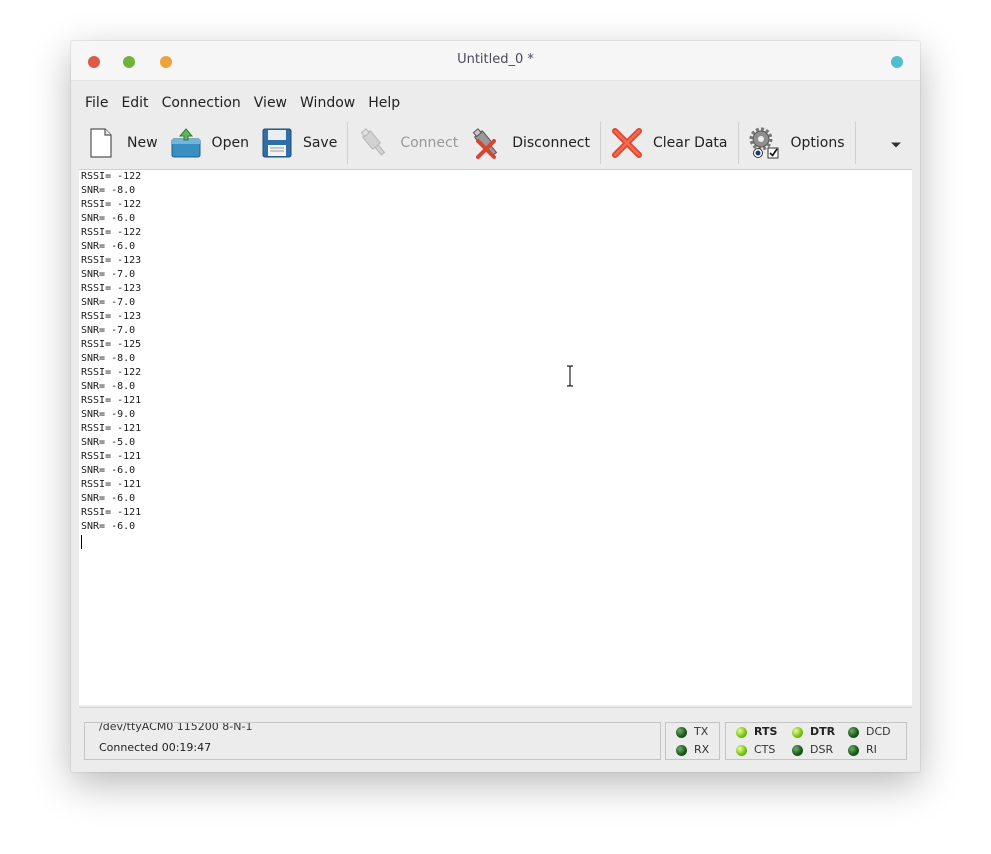 Image resolution: width=991 pixels, height=854 pixels. I want to click on terminal-line: RSSI= -125, so click(111, 344).